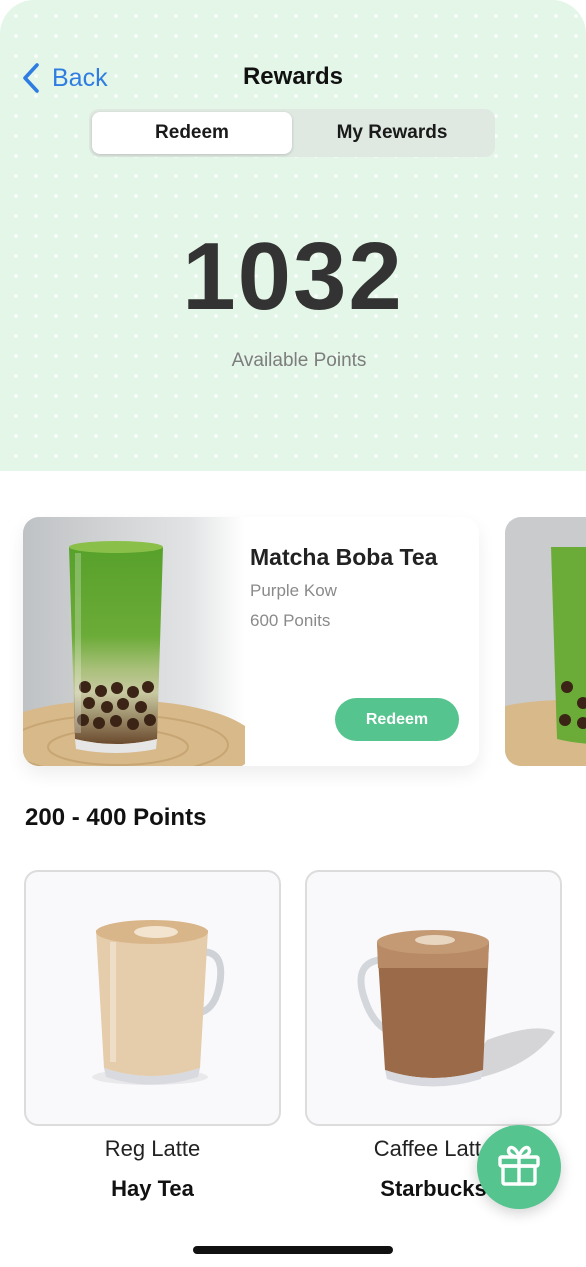 The width and height of the screenshot is (586, 1267). I want to click on featured-item-vendor: Purple Kow, so click(293, 590).